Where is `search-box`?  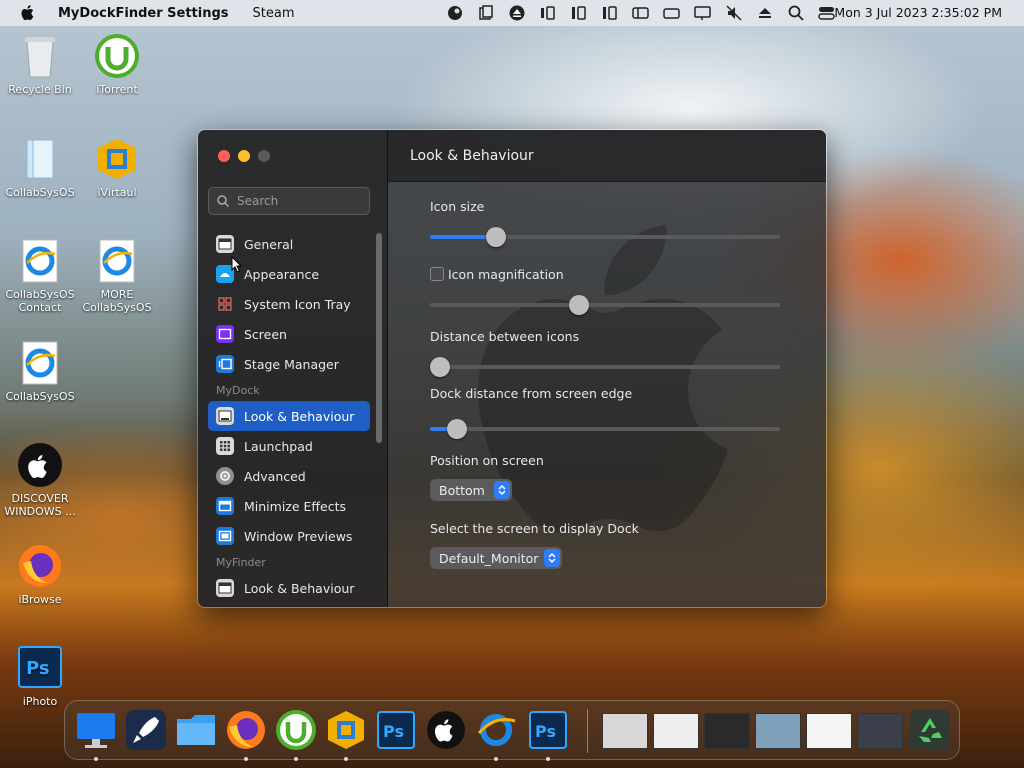
search-box is located at coordinates (289, 201).